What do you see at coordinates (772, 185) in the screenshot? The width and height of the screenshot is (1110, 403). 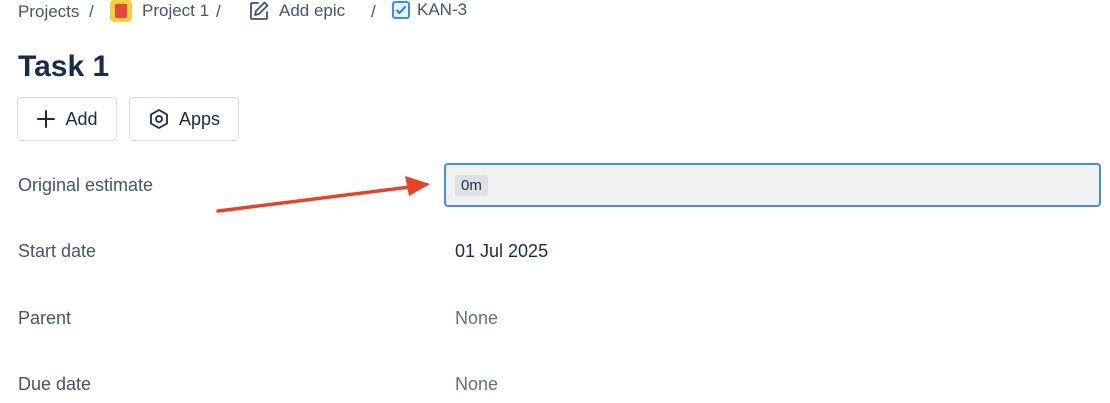 I see `original-estimate-field: 0m` at bounding box center [772, 185].